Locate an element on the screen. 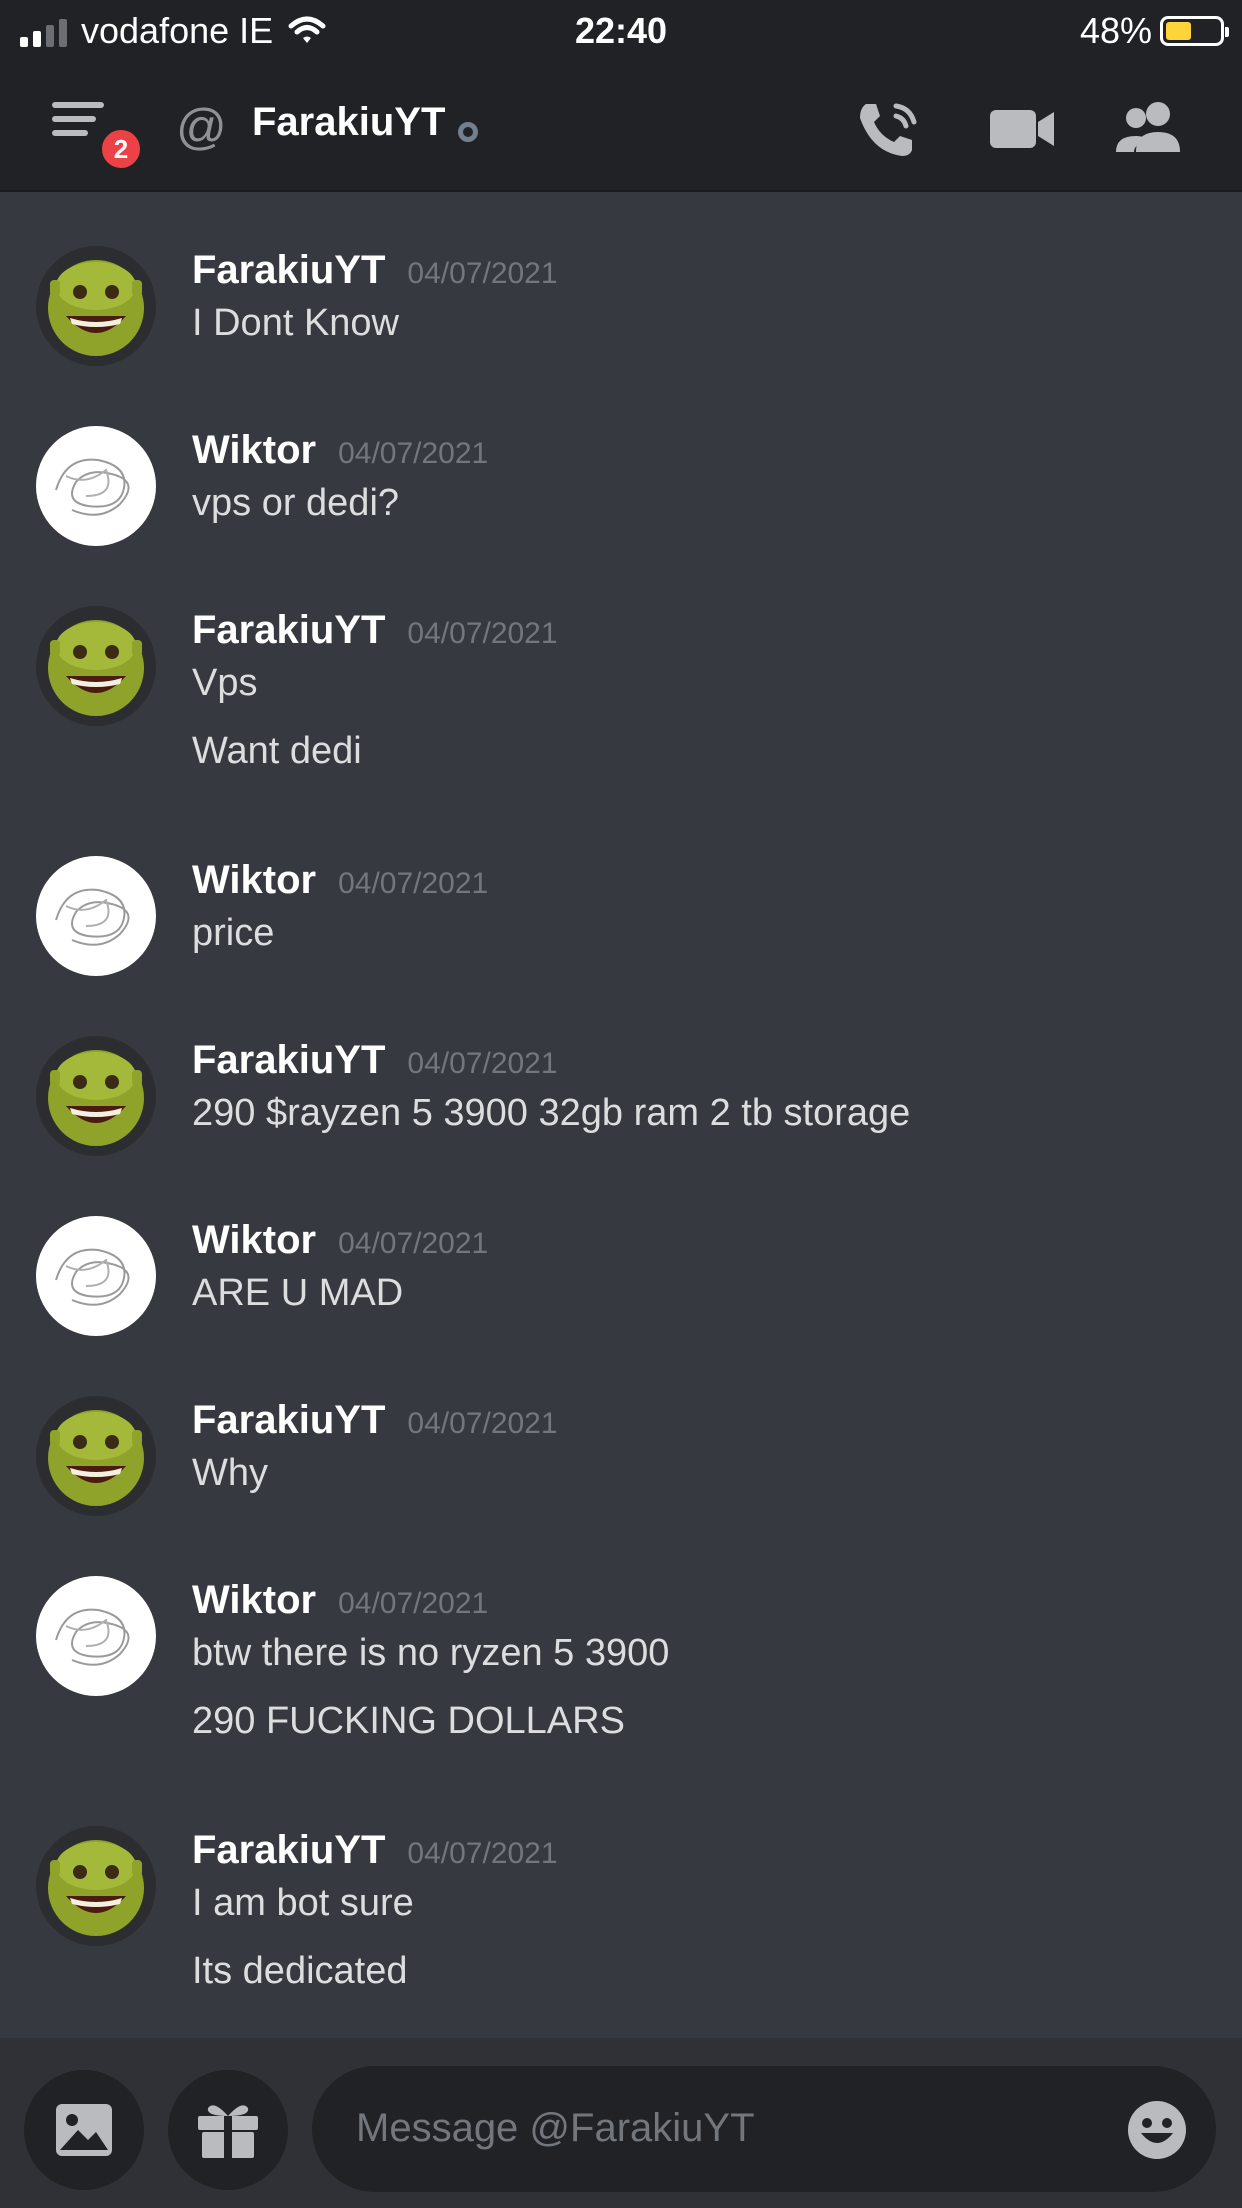 The image size is (1242, 2208). clock: 22:40 is located at coordinates (621, 30).